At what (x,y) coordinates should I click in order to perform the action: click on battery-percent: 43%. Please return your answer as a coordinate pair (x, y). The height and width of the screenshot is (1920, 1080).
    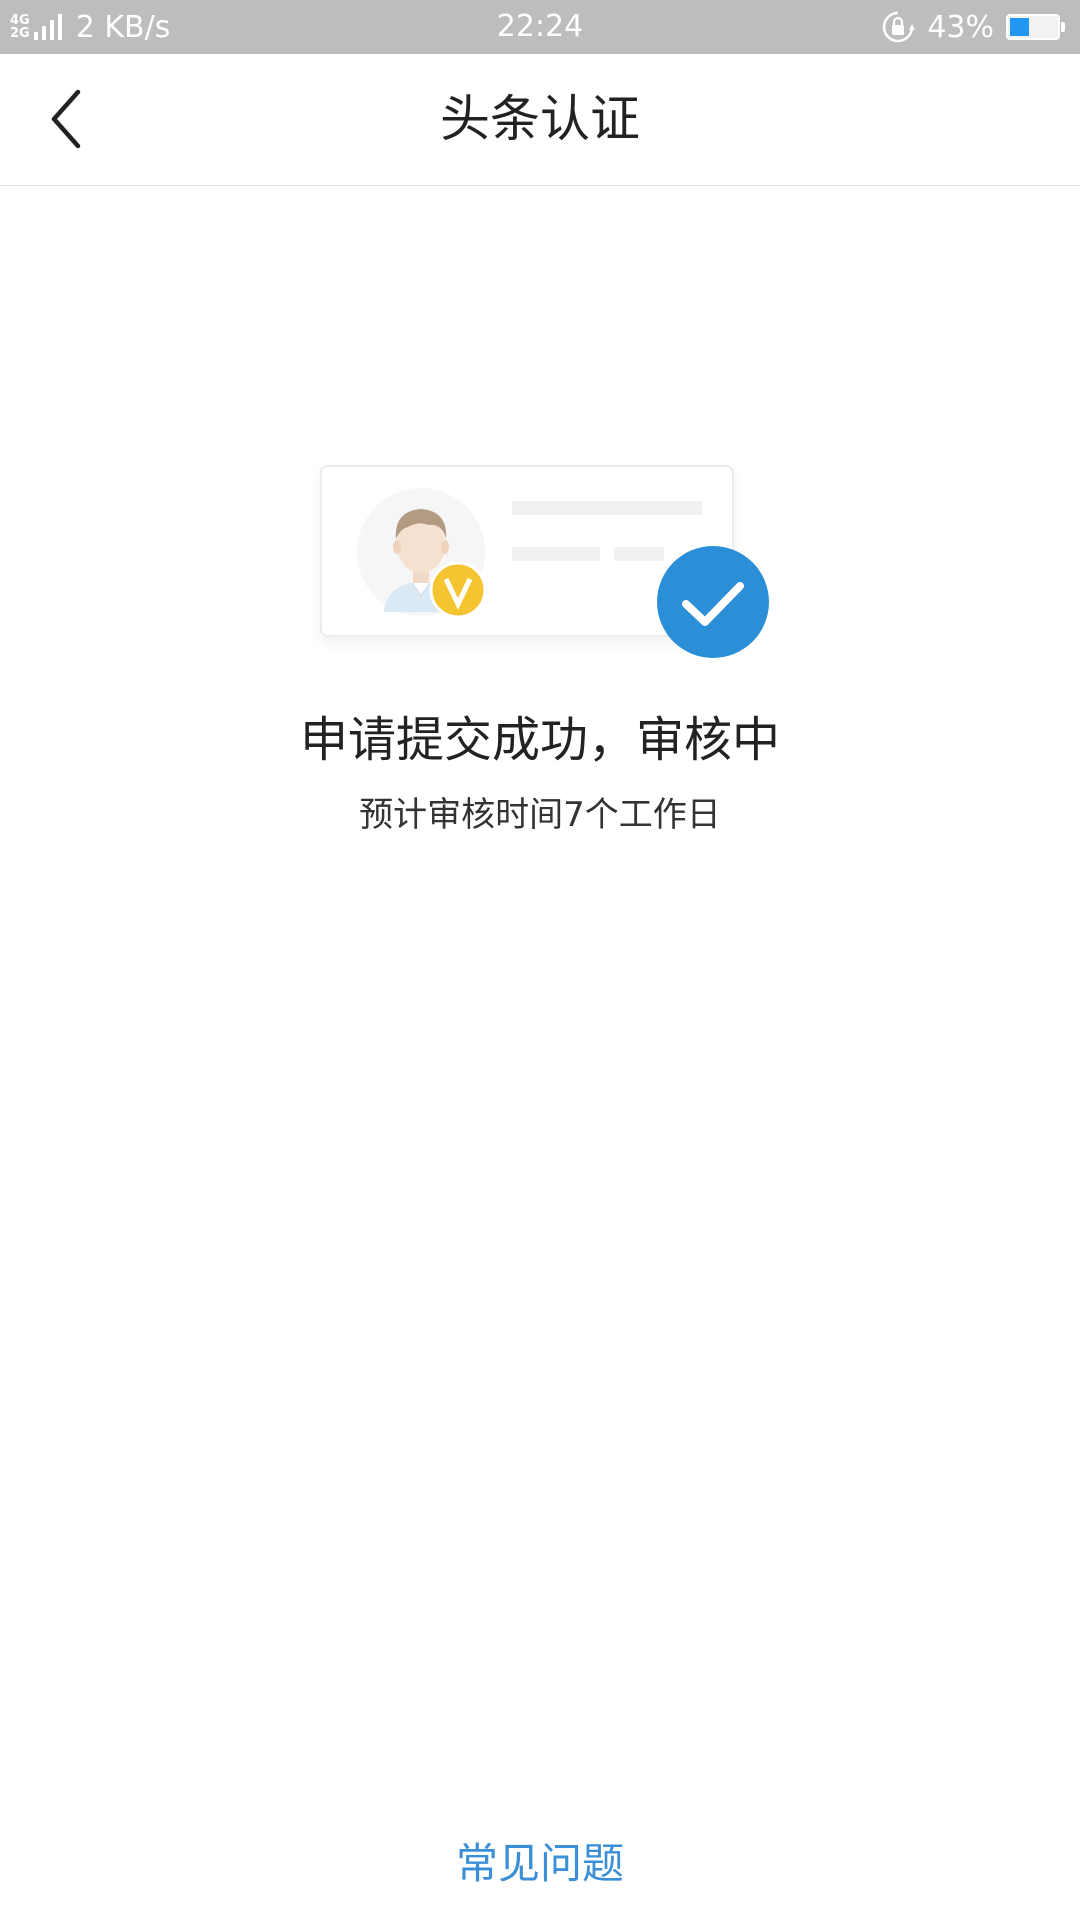
    Looking at the image, I should click on (960, 27).